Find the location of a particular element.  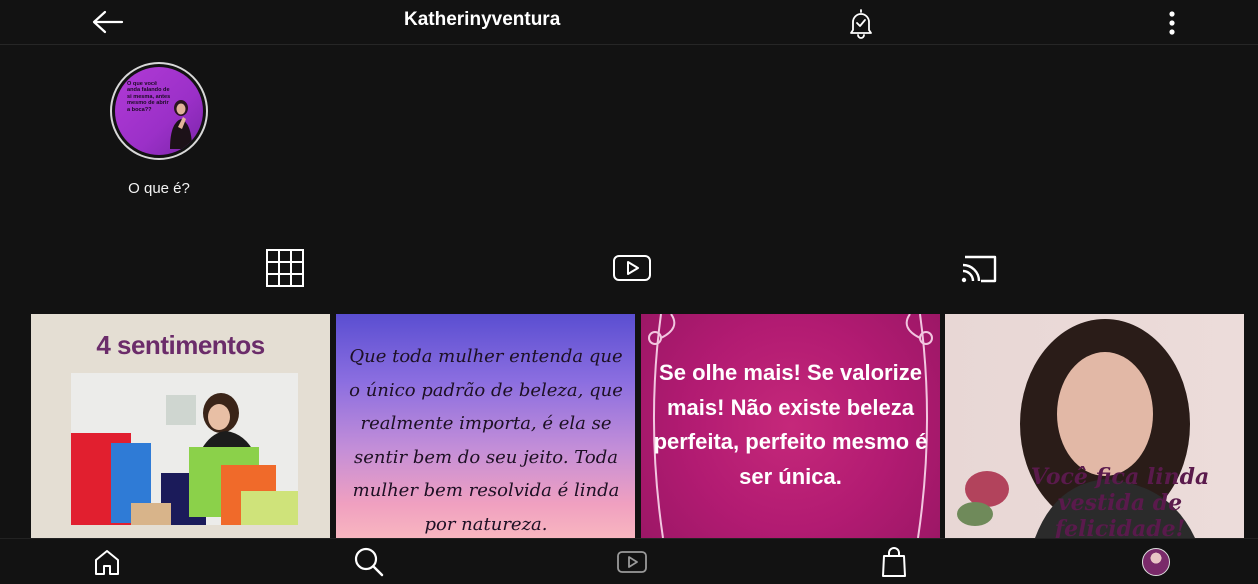

bottom-navigation is located at coordinates (629, 561).